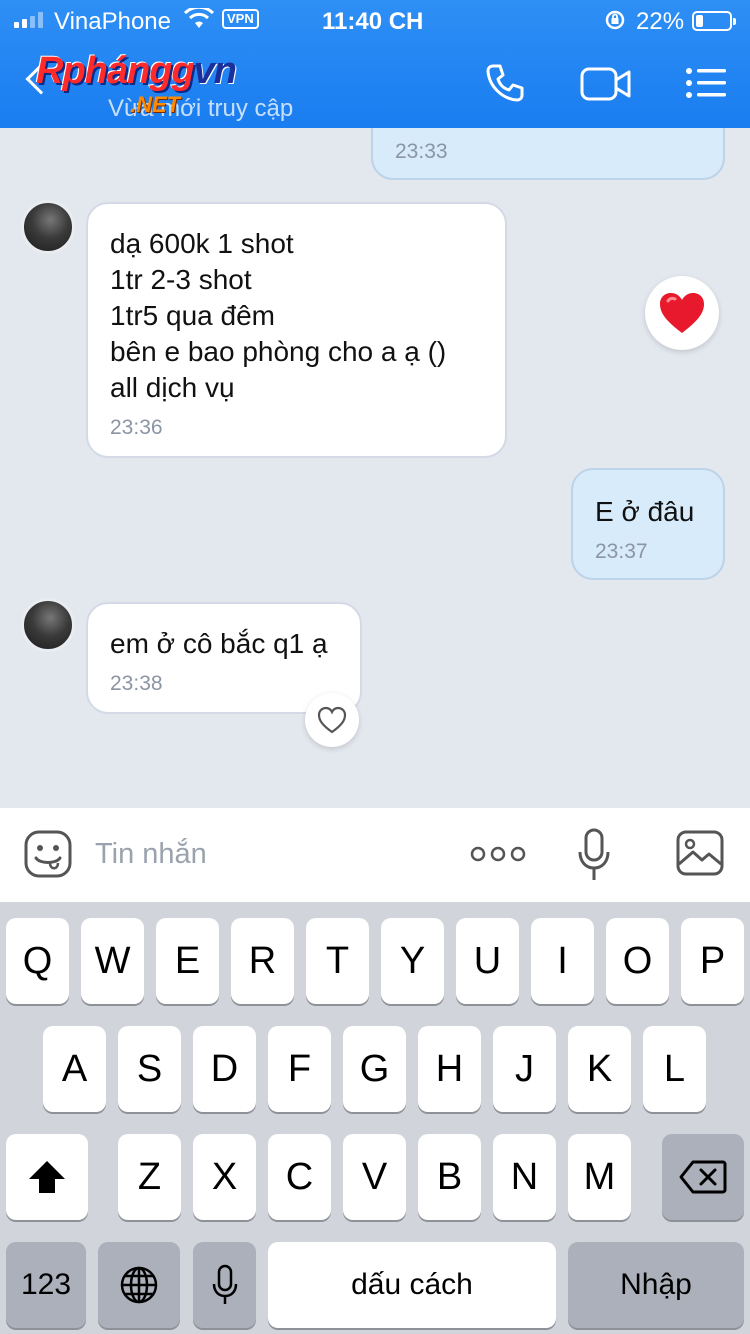 This screenshot has height=1334, width=750. Describe the element at coordinates (505, 85) in the screenshot. I see `phone-icon` at that location.